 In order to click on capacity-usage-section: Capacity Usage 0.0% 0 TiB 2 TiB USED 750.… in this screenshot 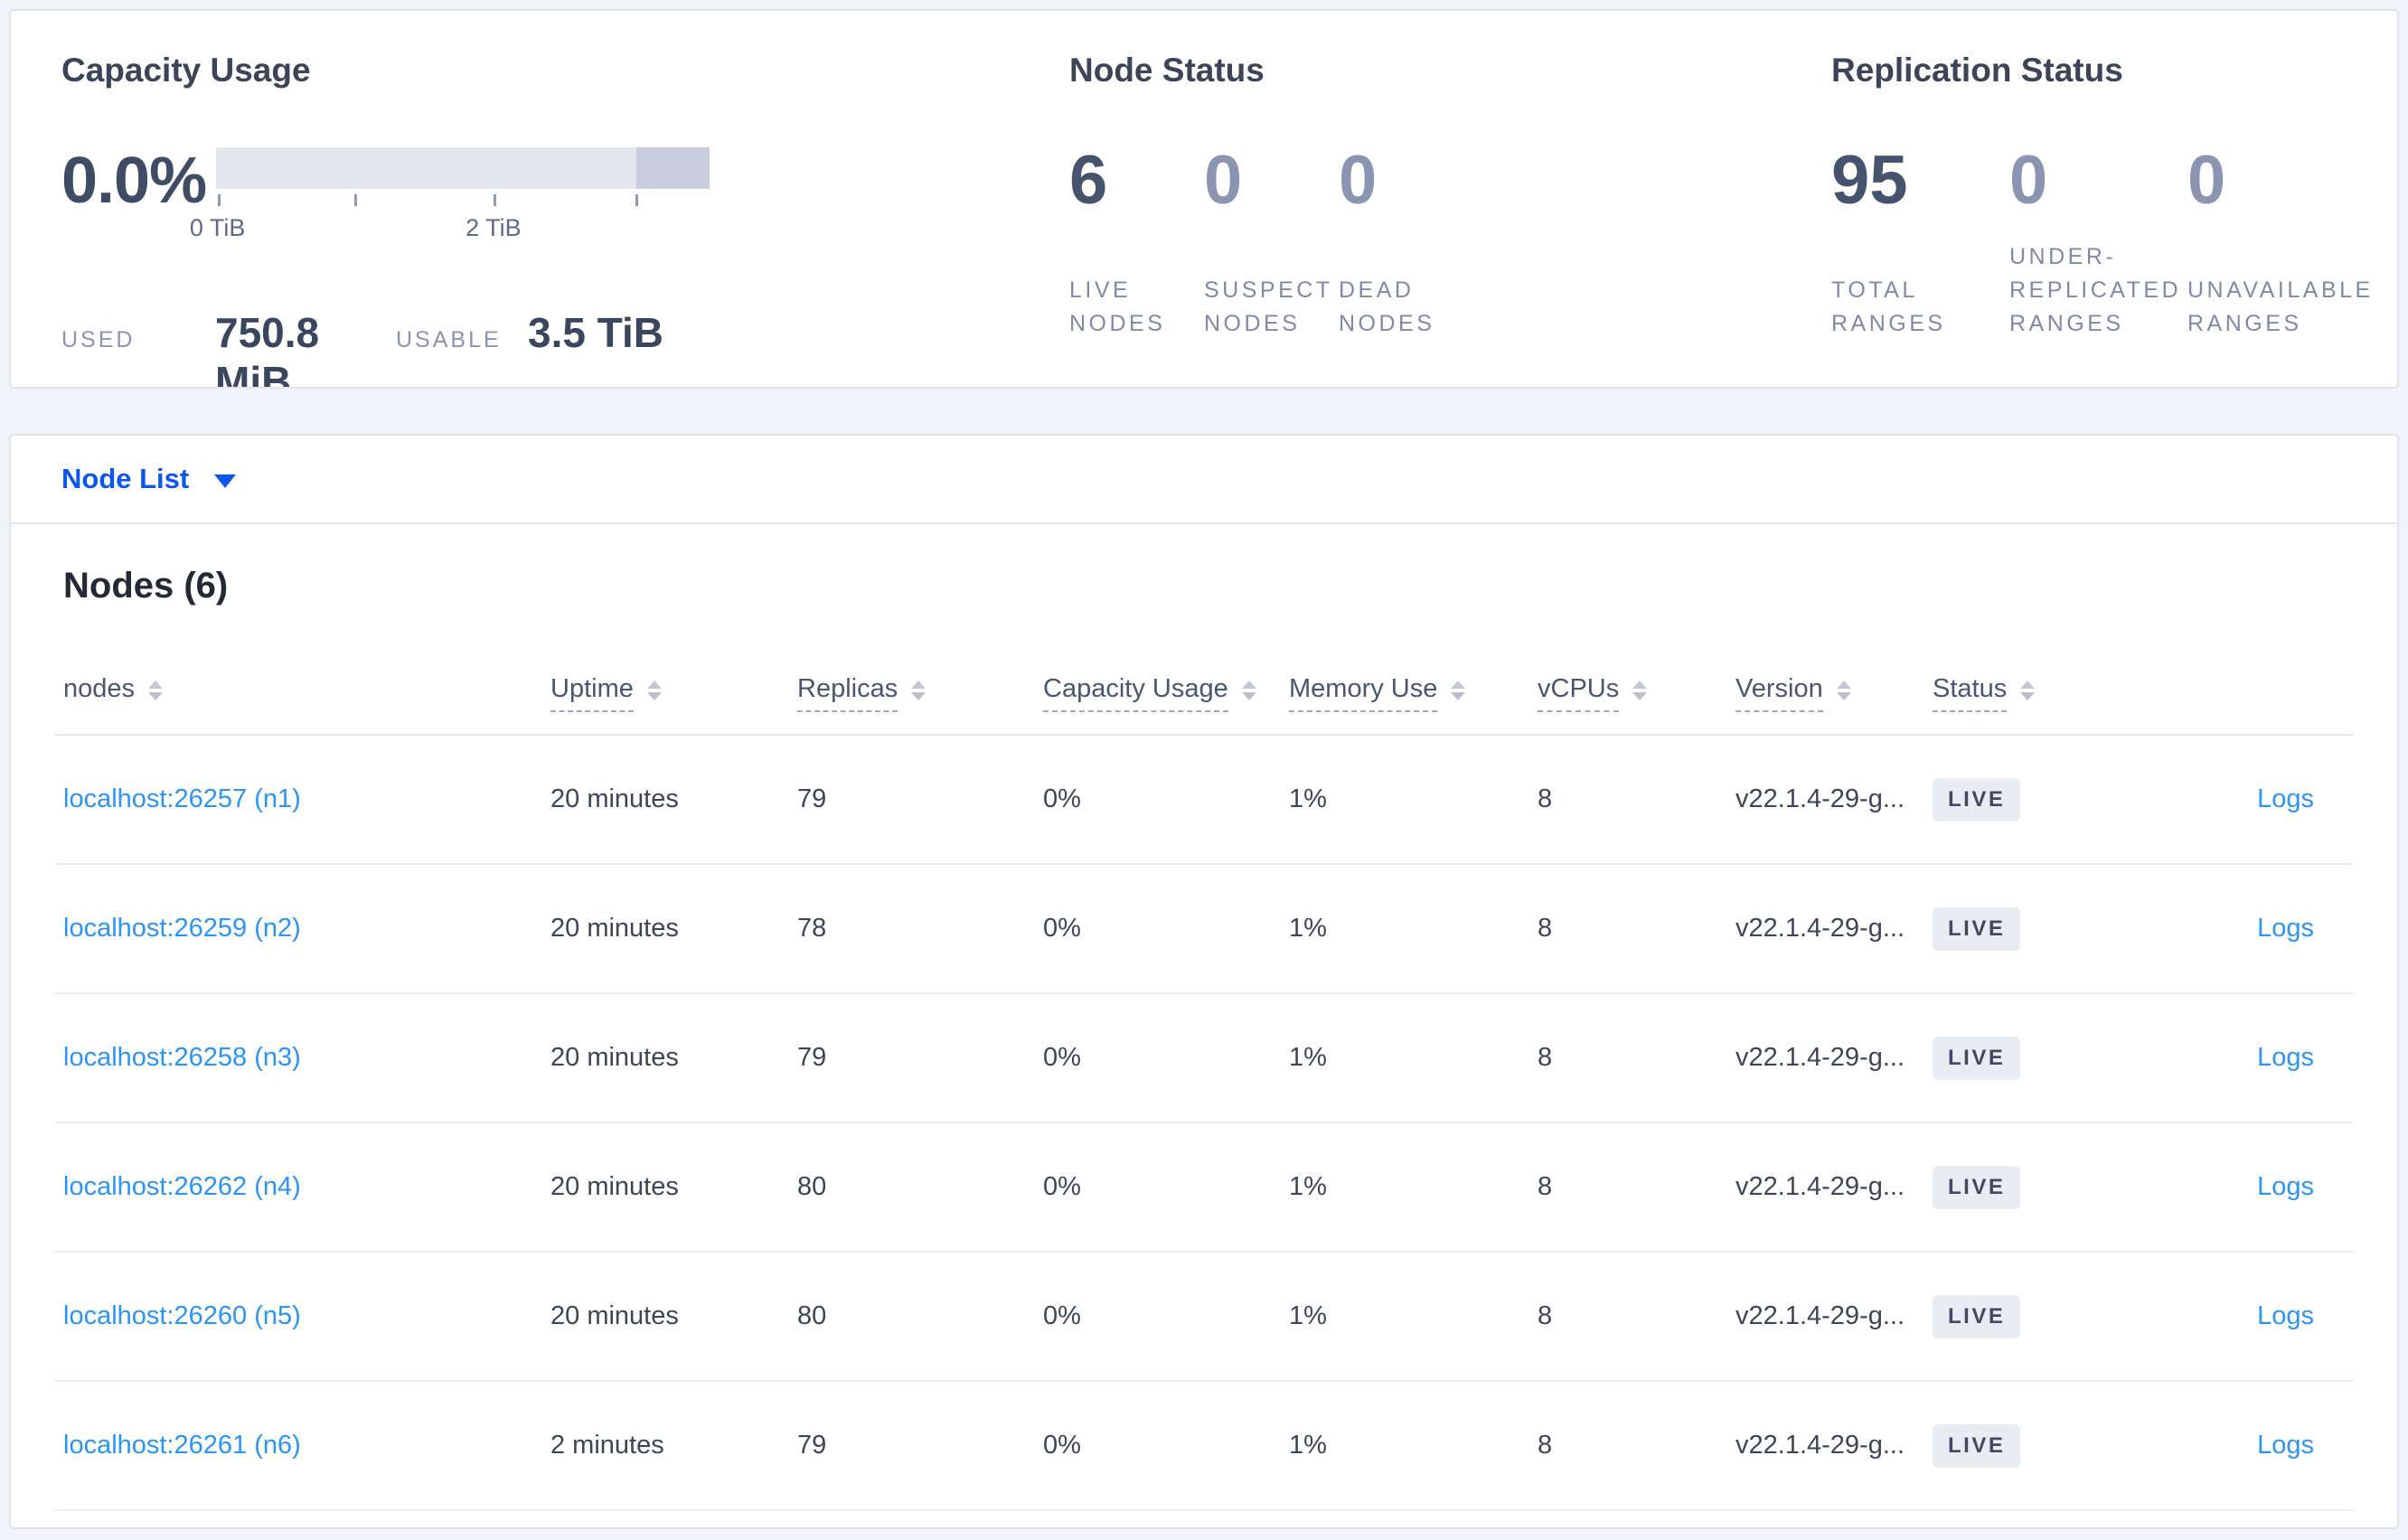, I will do `click(565, 199)`.